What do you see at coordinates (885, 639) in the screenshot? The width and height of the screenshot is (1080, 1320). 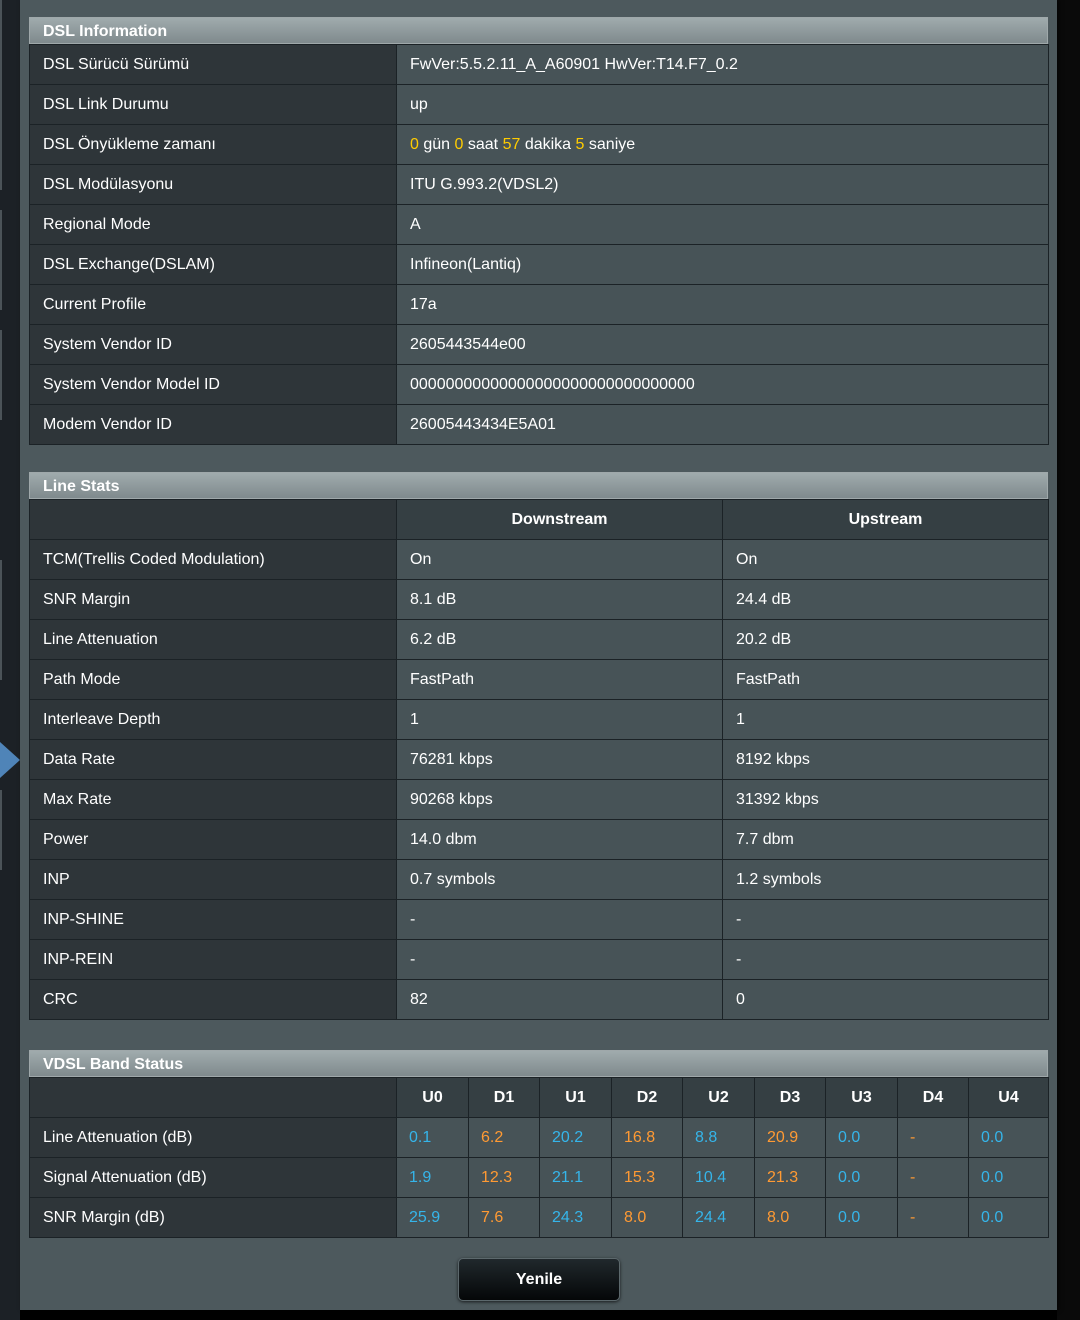 I see `line-stat-upstream: 20.2 dB` at bounding box center [885, 639].